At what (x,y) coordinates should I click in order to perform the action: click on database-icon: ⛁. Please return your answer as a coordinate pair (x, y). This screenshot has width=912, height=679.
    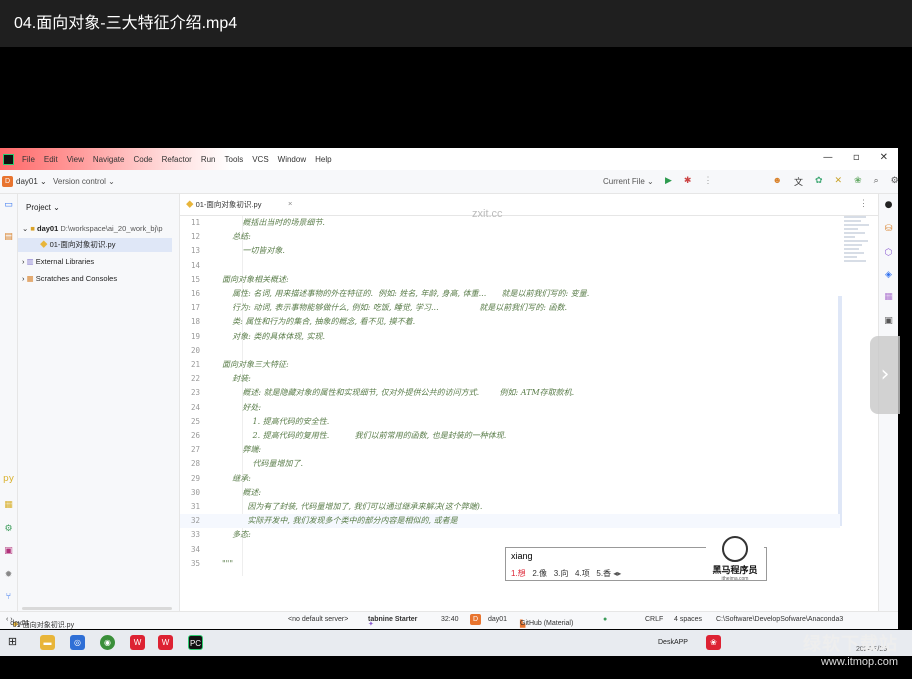
    Looking at the image, I should click on (888, 229).